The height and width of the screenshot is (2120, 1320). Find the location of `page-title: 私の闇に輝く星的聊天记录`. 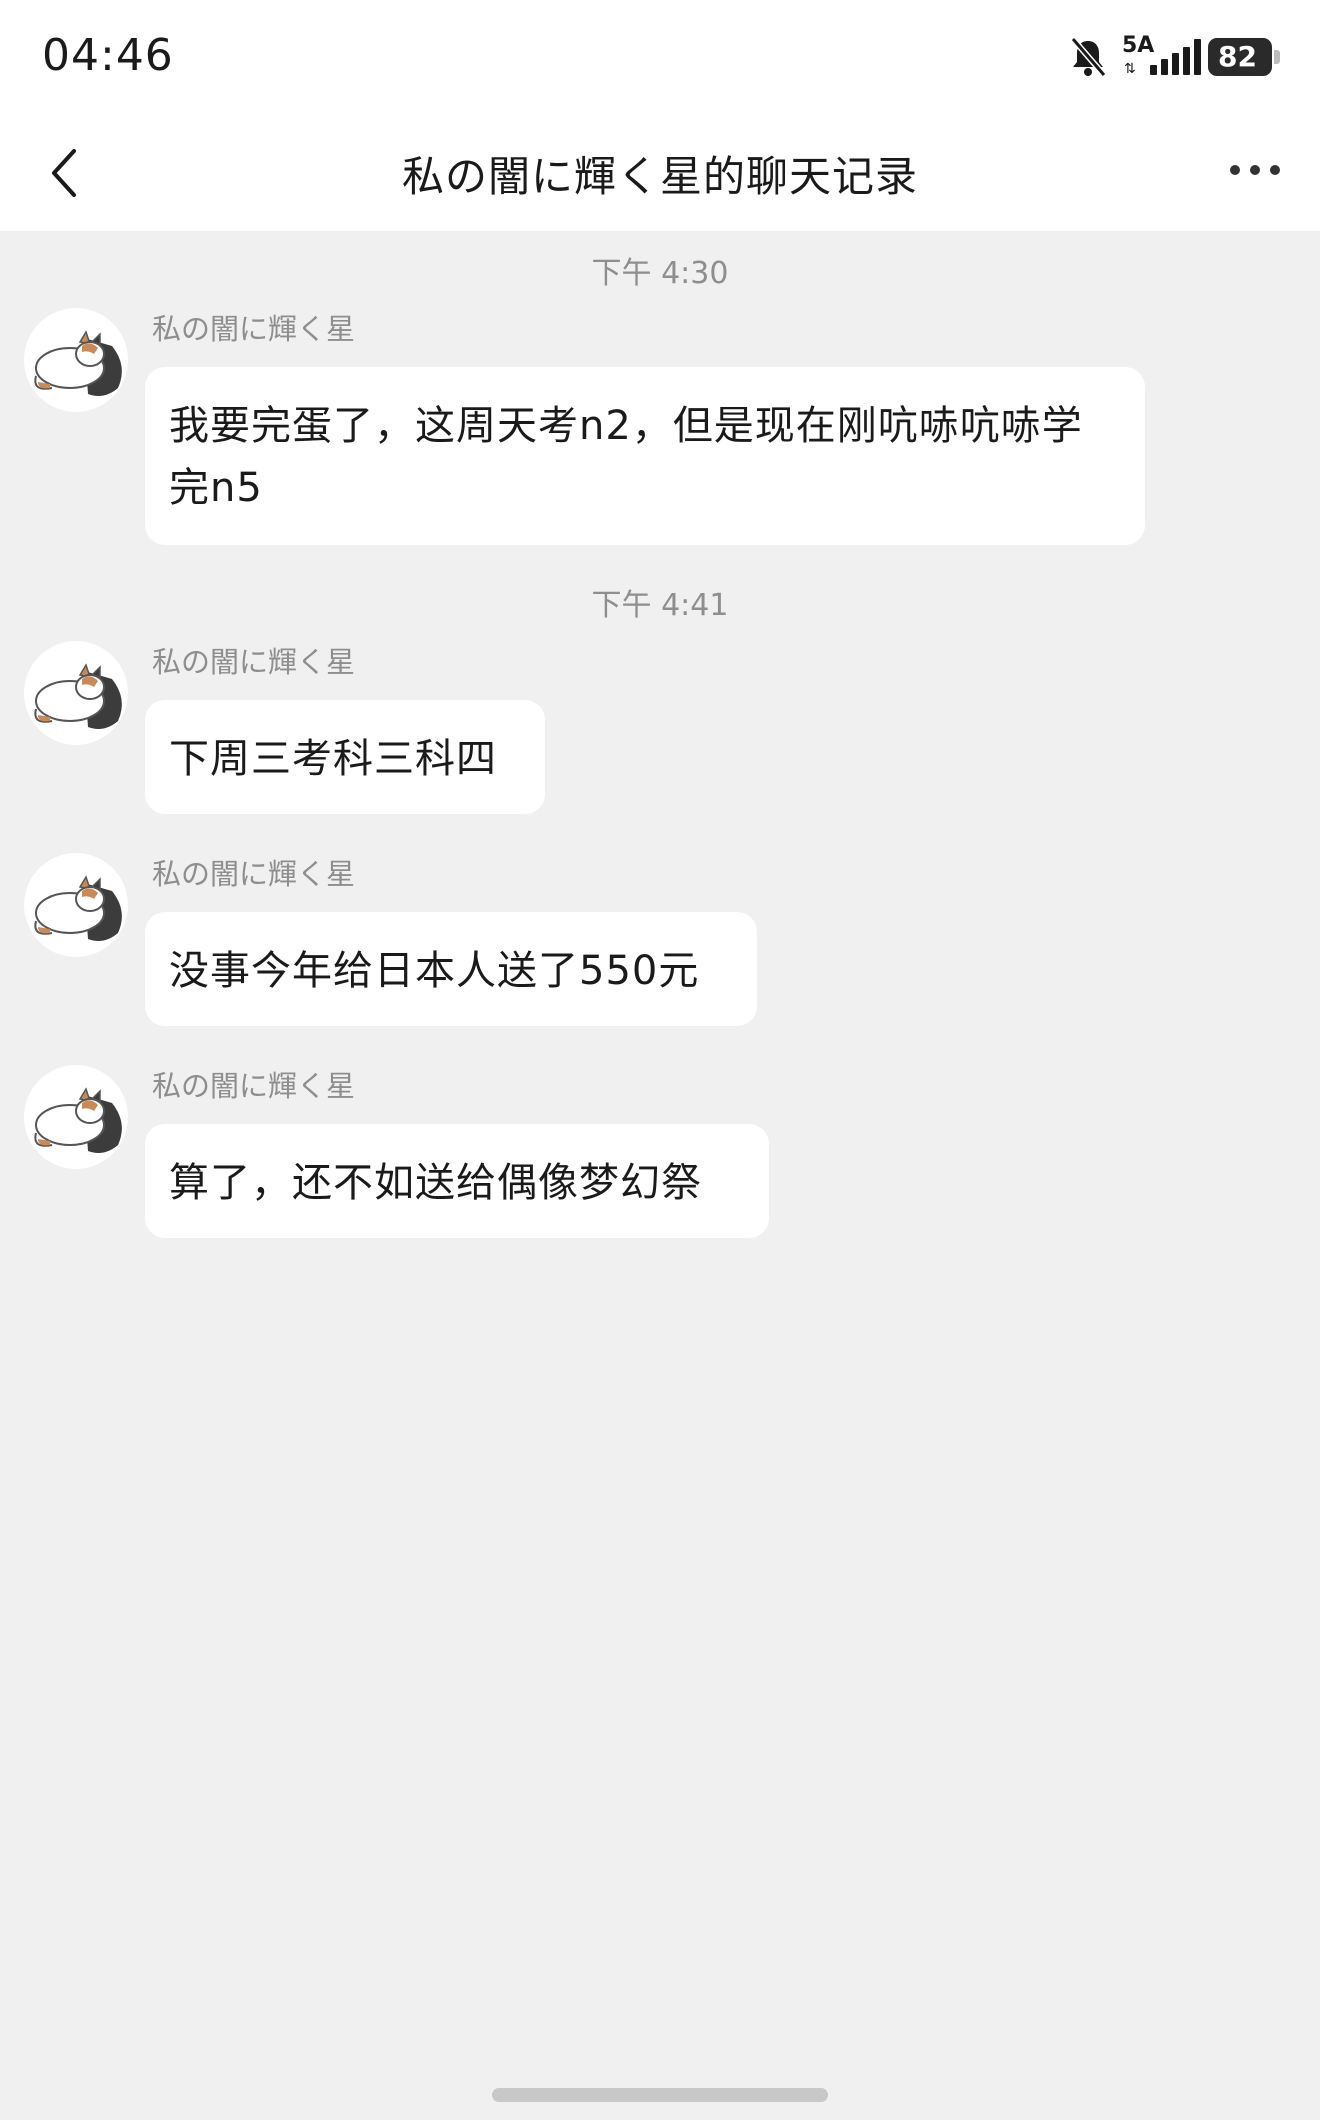

page-title: 私の闇に輝く星的聊天记录 is located at coordinates (659, 176).